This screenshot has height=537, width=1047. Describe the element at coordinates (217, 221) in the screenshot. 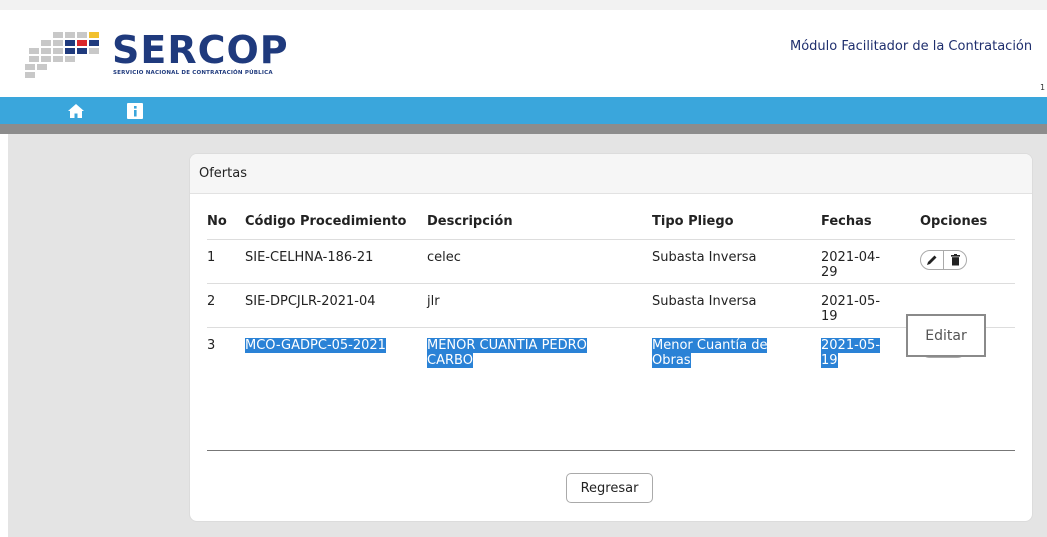

I see `col-no: No` at that location.